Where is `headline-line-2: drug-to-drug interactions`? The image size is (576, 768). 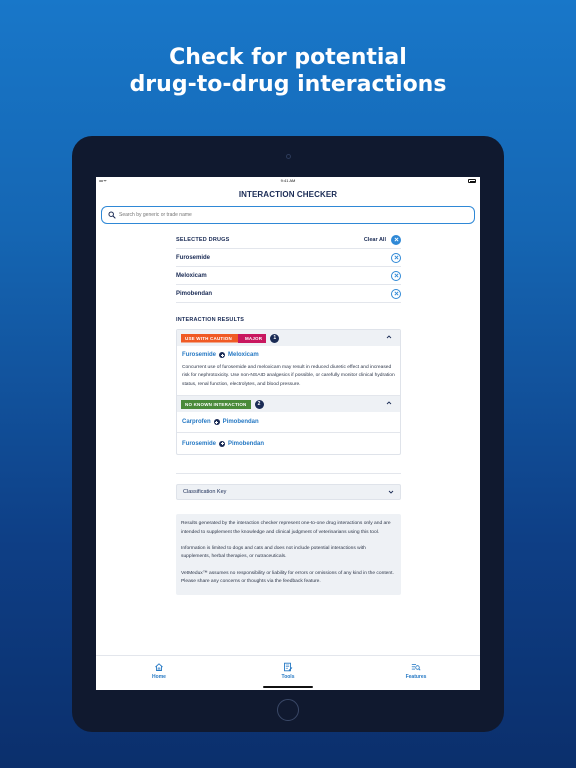
headline-line-2: drug-to-drug interactions is located at coordinates (288, 84).